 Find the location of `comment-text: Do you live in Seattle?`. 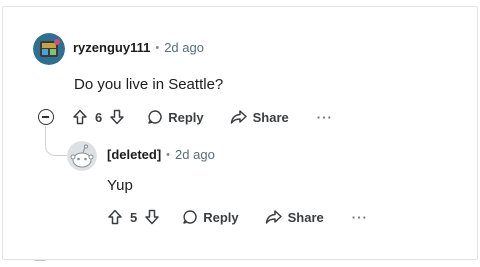

comment-text: Do you live in Seattle? is located at coordinates (149, 84).